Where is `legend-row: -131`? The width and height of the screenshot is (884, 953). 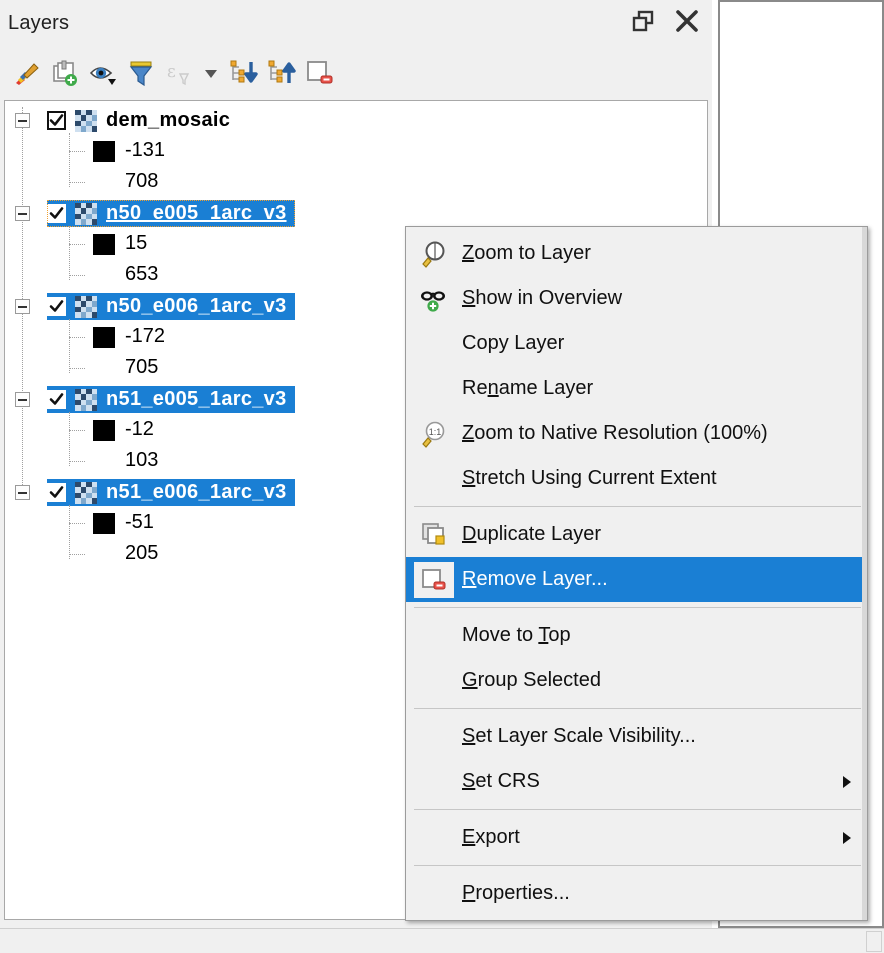 legend-row: -131 is located at coordinates (356, 151).